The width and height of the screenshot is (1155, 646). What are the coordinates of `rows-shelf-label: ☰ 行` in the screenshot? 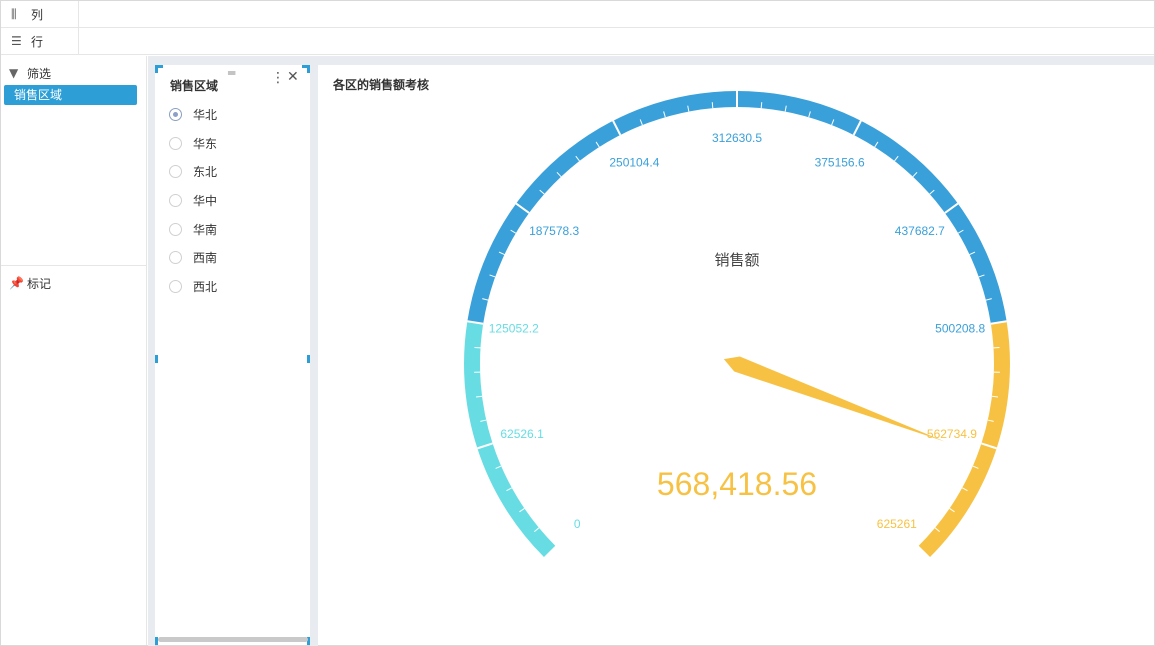 It's located at (40, 41).